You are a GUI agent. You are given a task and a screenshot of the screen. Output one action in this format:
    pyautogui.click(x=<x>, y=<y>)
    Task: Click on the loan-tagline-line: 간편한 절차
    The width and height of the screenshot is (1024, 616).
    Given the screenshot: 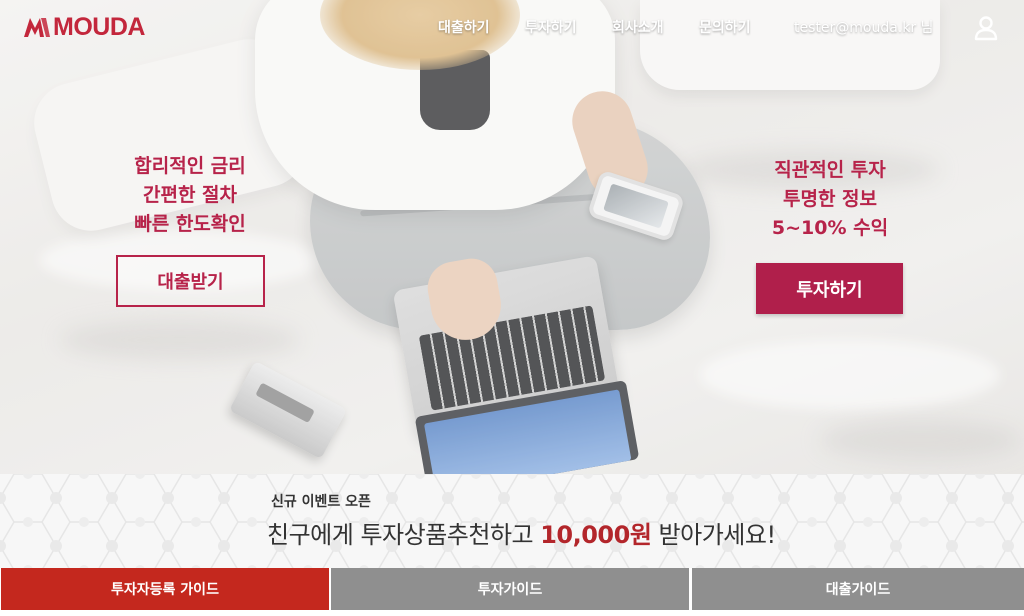 What is the action you would take?
    pyautogui.click(x=189, y=195)
    